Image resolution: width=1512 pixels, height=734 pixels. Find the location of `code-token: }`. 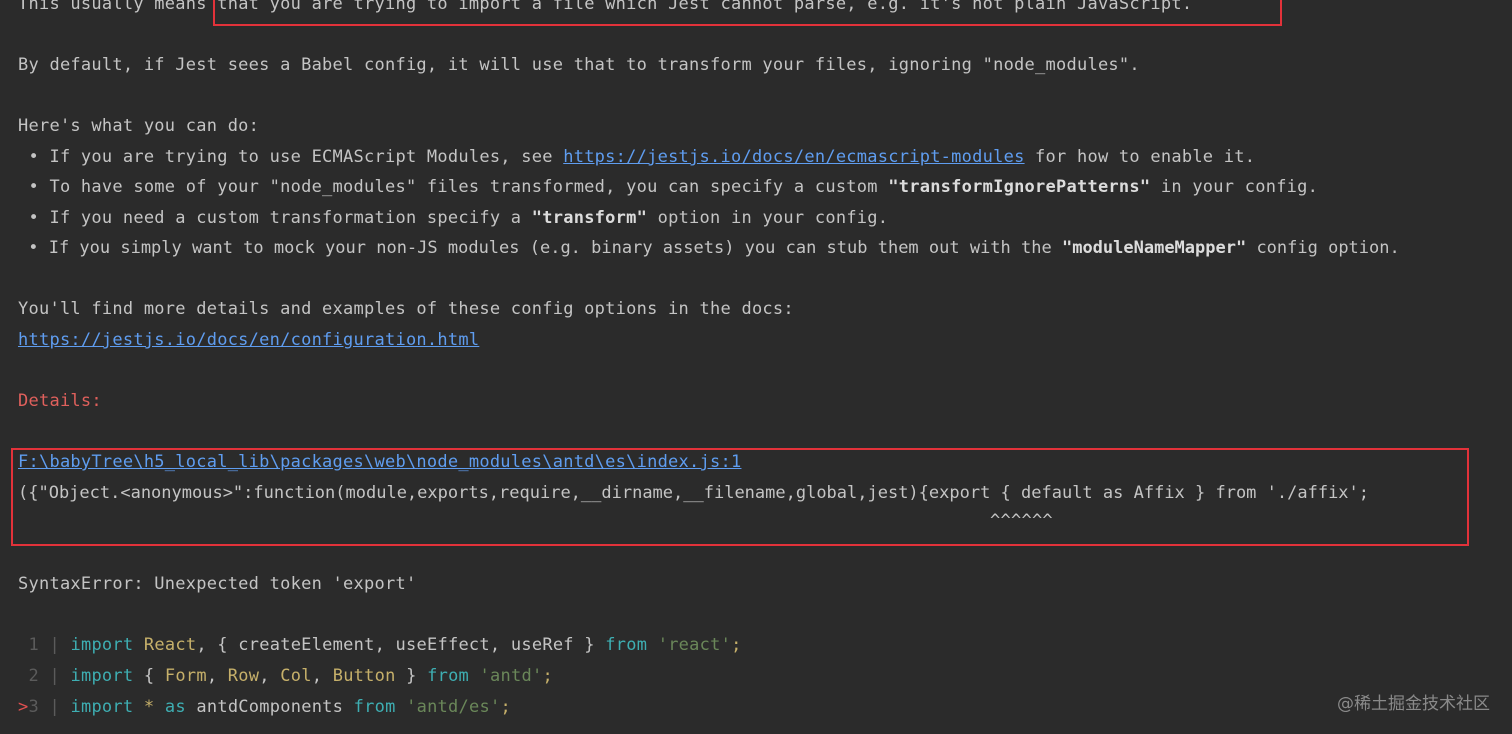

code-token: } is located at coordinates (411, 676).